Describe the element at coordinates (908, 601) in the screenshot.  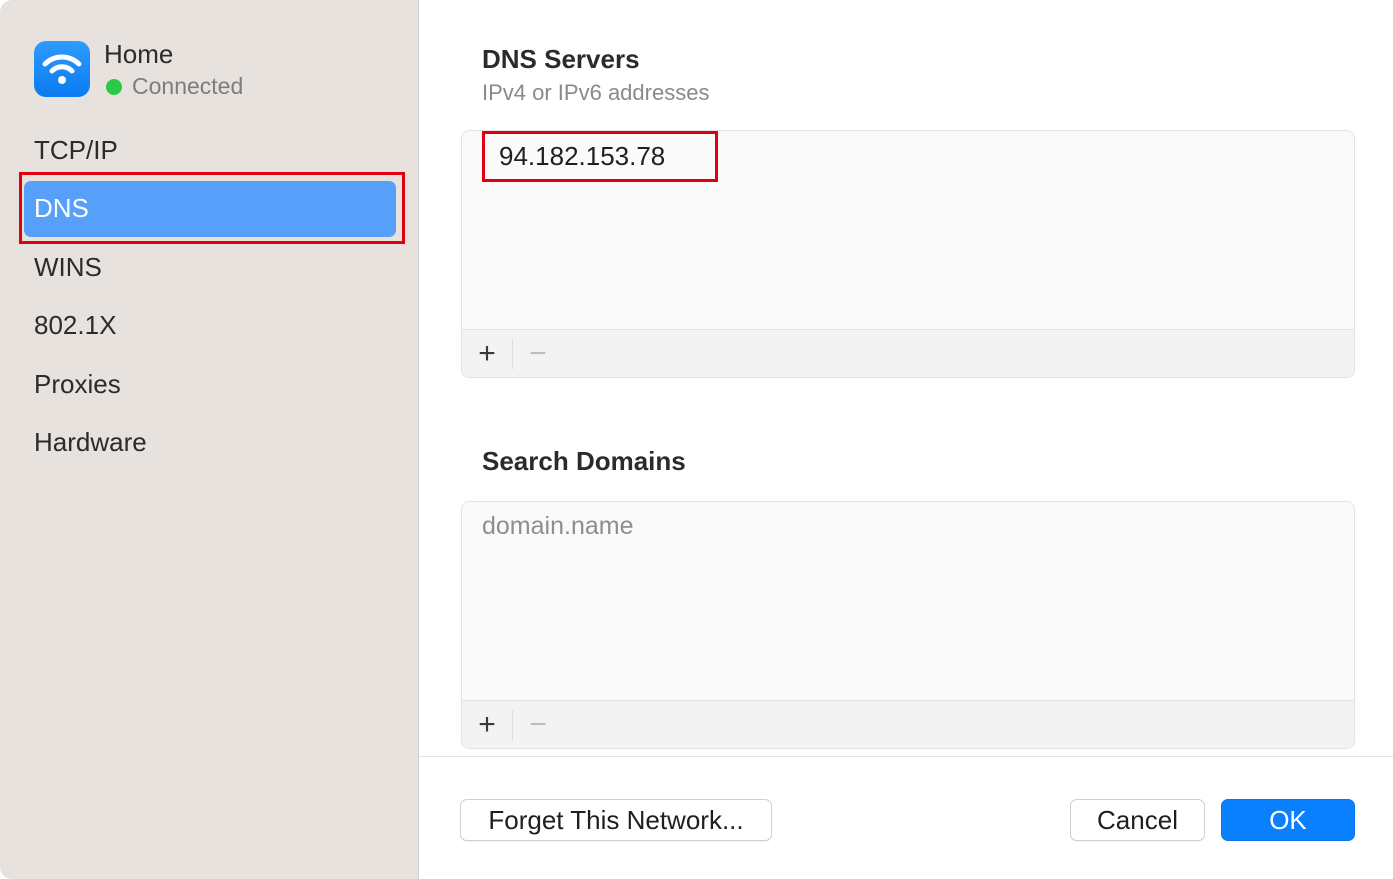
I see `search-domains-list-content: domain.name` at that location.